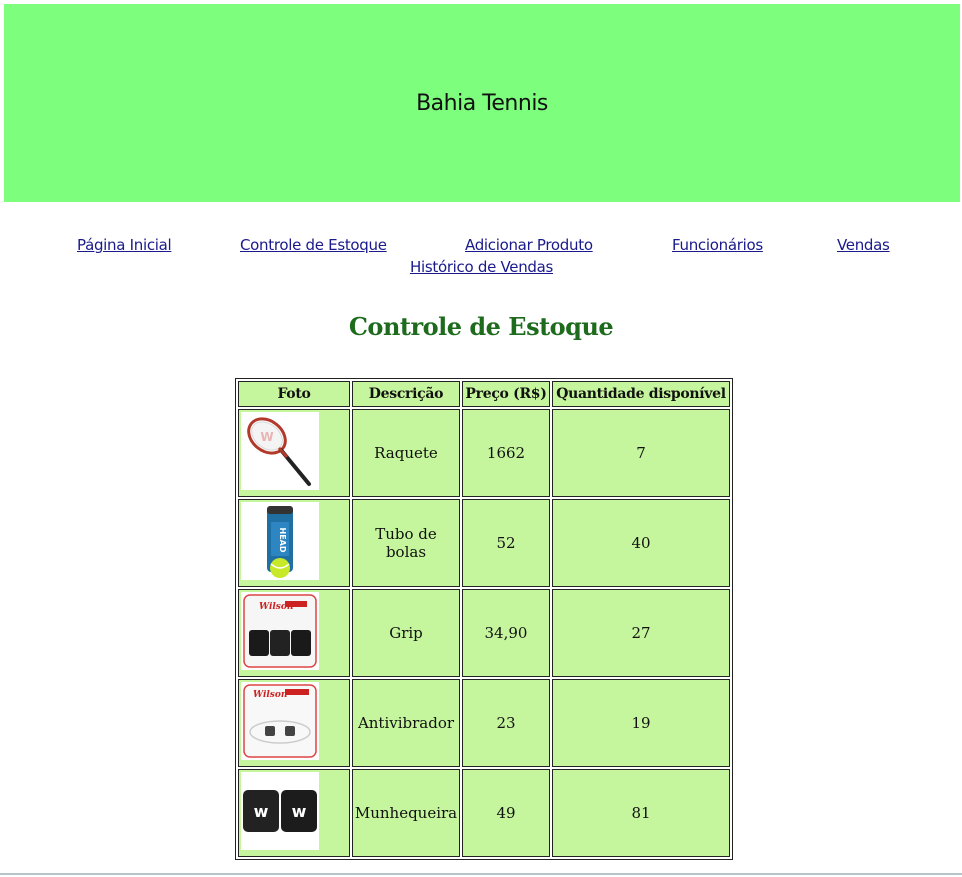 This screenshot has height=877, width=962. Describe the element at coordinates (529, 245) in the screenshot. I see `nav-link-adicionar-produto: Adicionar Produto` at that location.